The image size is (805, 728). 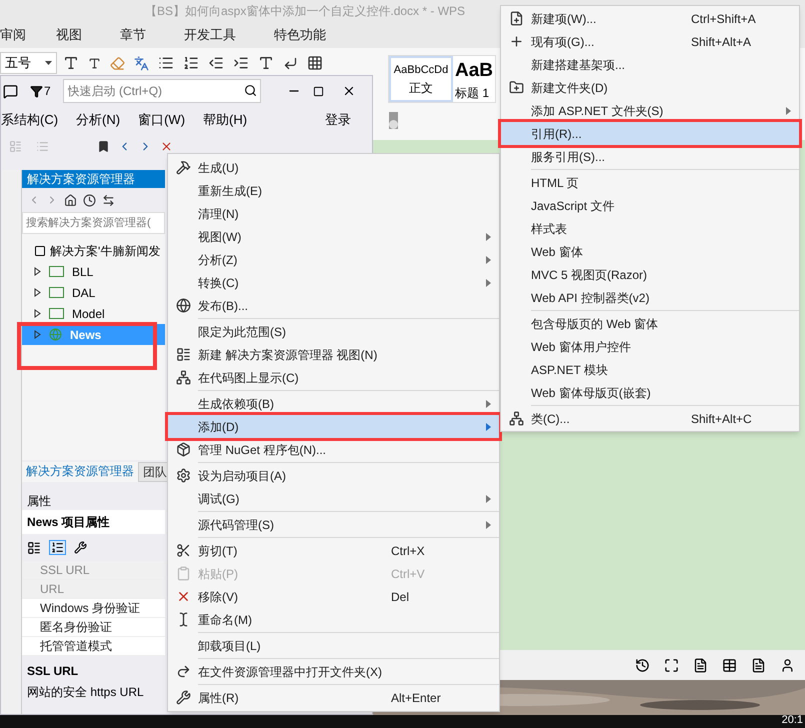 I want to click on menu-item: 转换(C), so click(x=333, y=282).